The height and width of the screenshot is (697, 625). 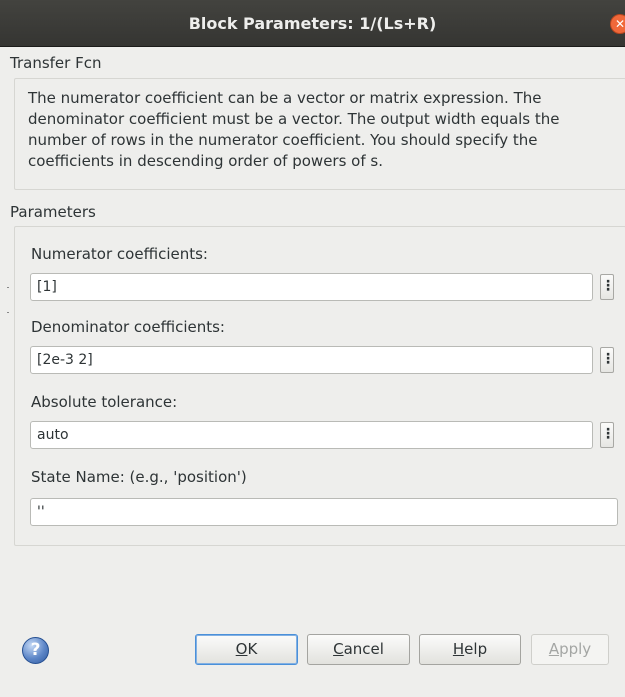 What do you see at coordinates (458, 649) in the screenshot?
I see `help-mnemonic: H` at bounding box center [458, 649].